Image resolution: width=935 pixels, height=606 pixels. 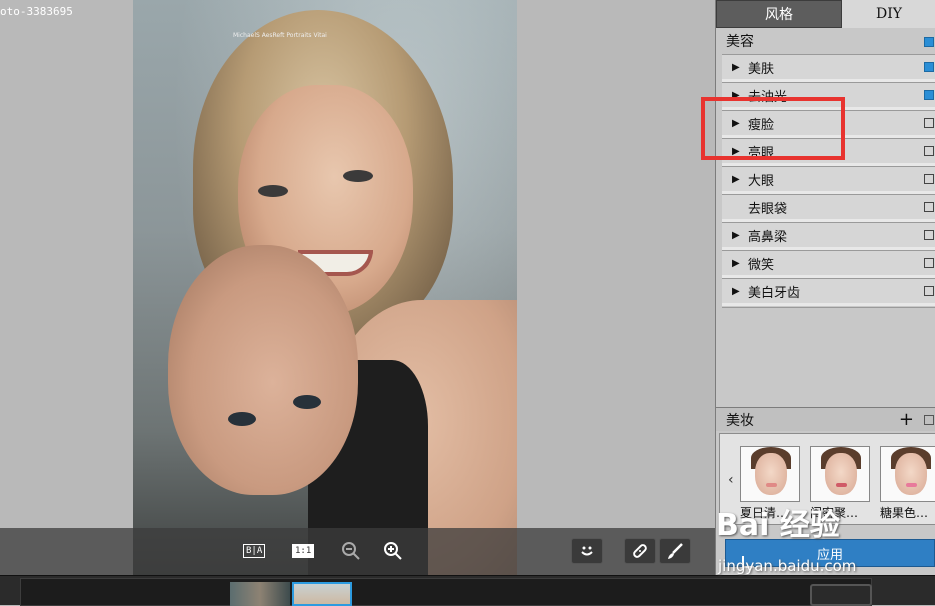 I want to click on makeup-section-header: 美妆 +, so click(x=825, y=419).